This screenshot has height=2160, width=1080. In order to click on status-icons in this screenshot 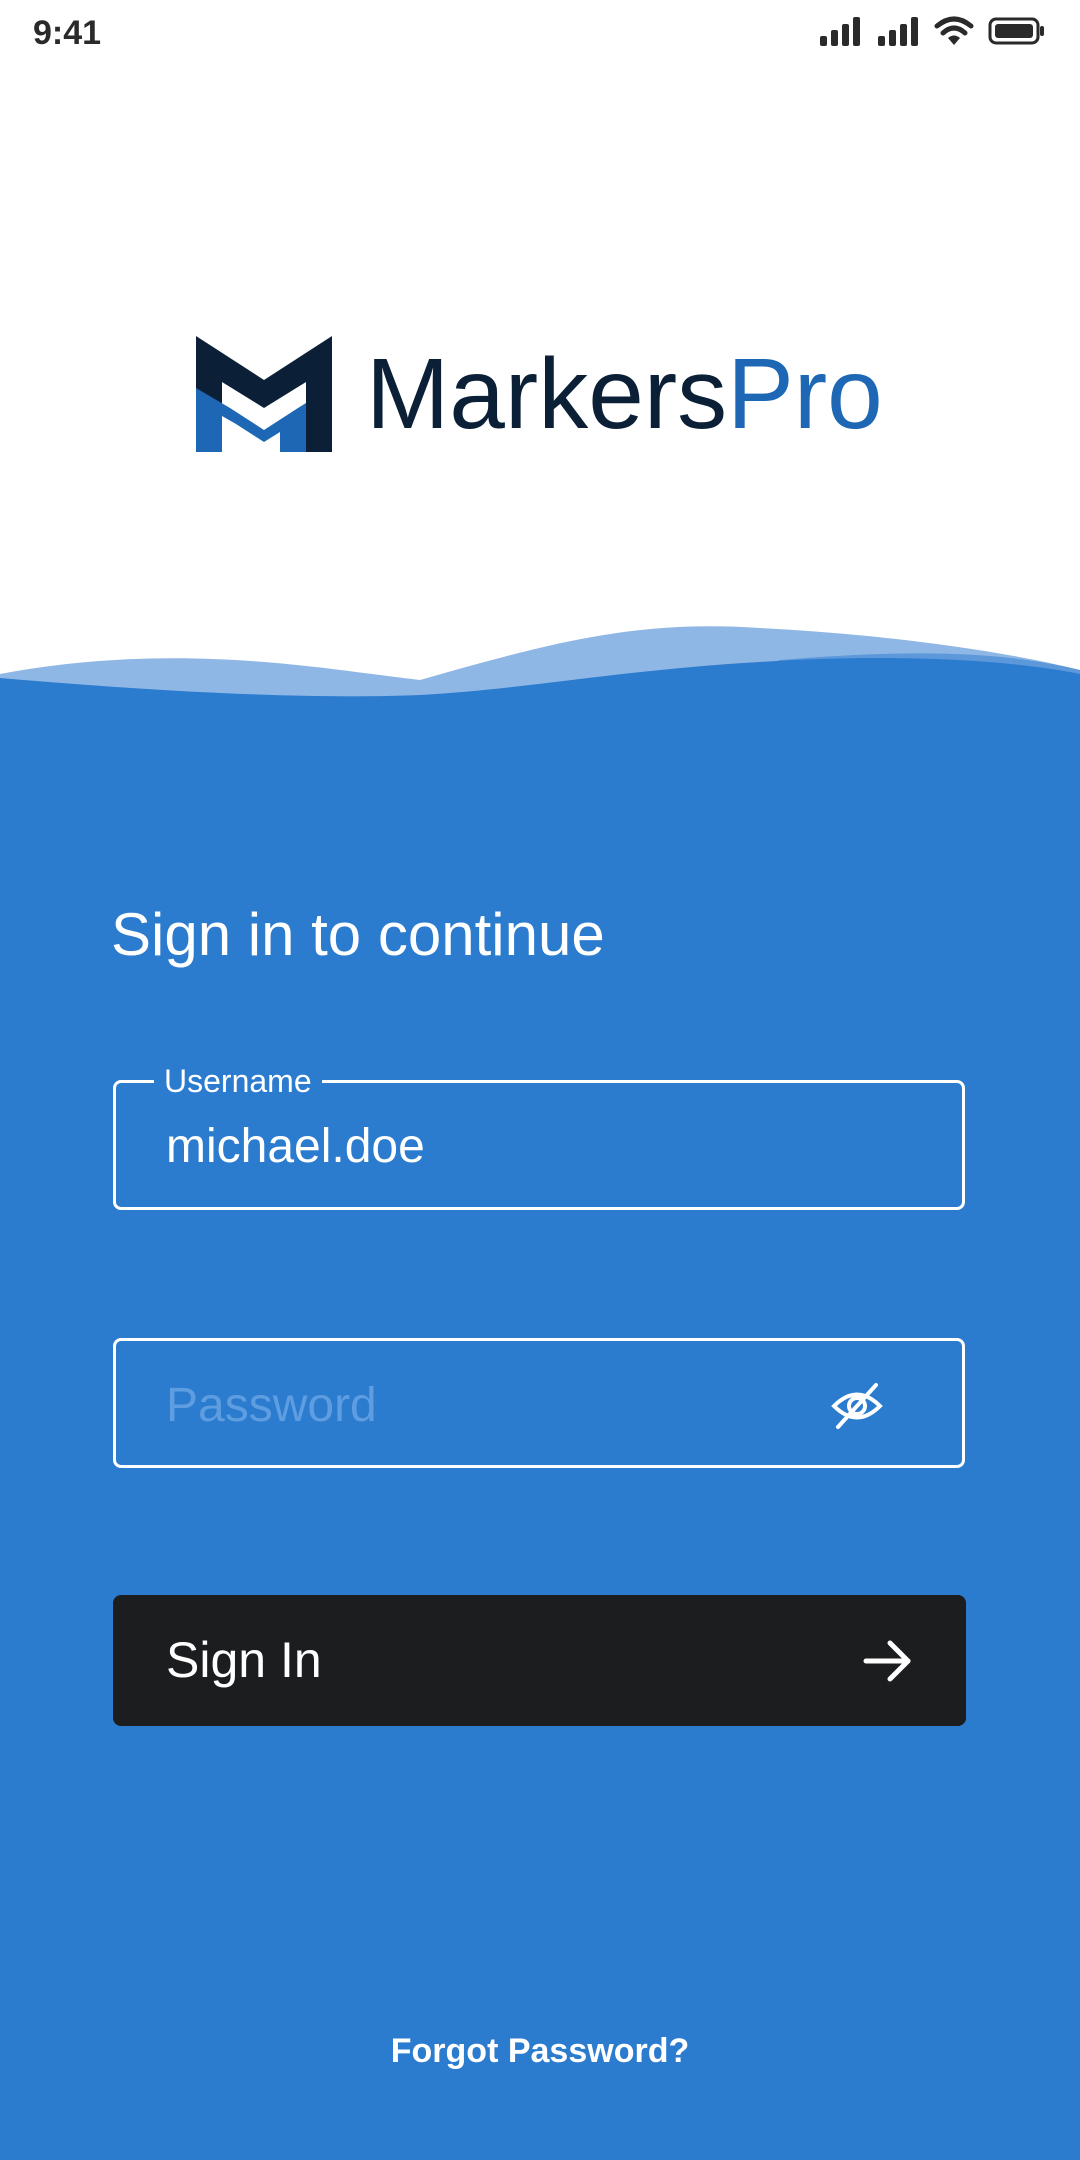, I will do `click(932, 31)`.